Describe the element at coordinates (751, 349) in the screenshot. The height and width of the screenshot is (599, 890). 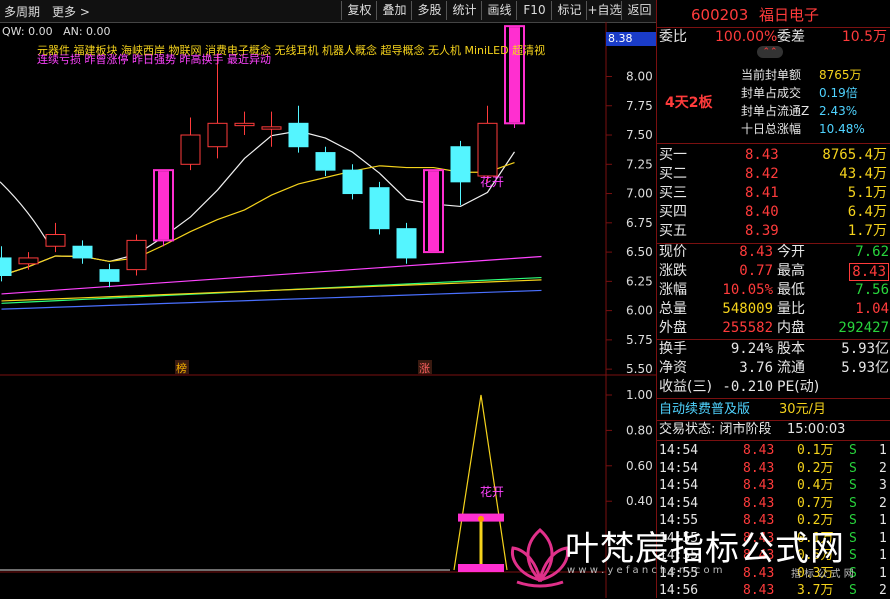
I see `stat2-value: 9.24%` at that location.